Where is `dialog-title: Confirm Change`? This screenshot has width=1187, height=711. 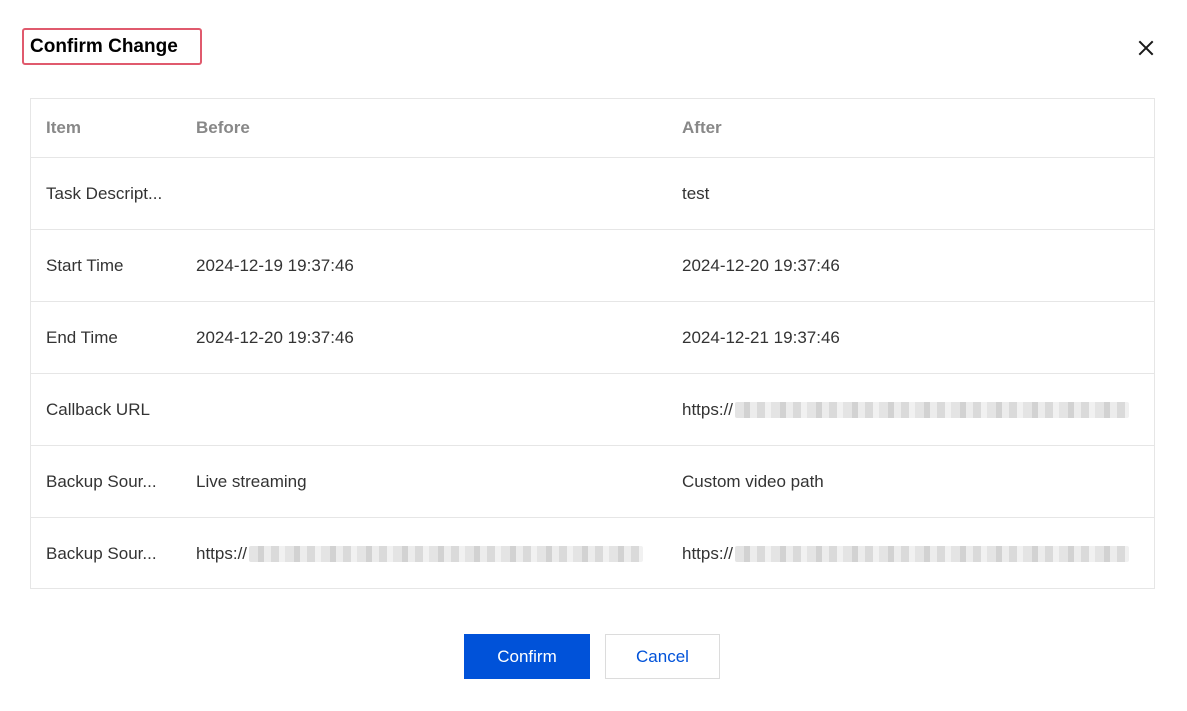
dialog-title: Confirm Change is located at coordinates (104, 46).